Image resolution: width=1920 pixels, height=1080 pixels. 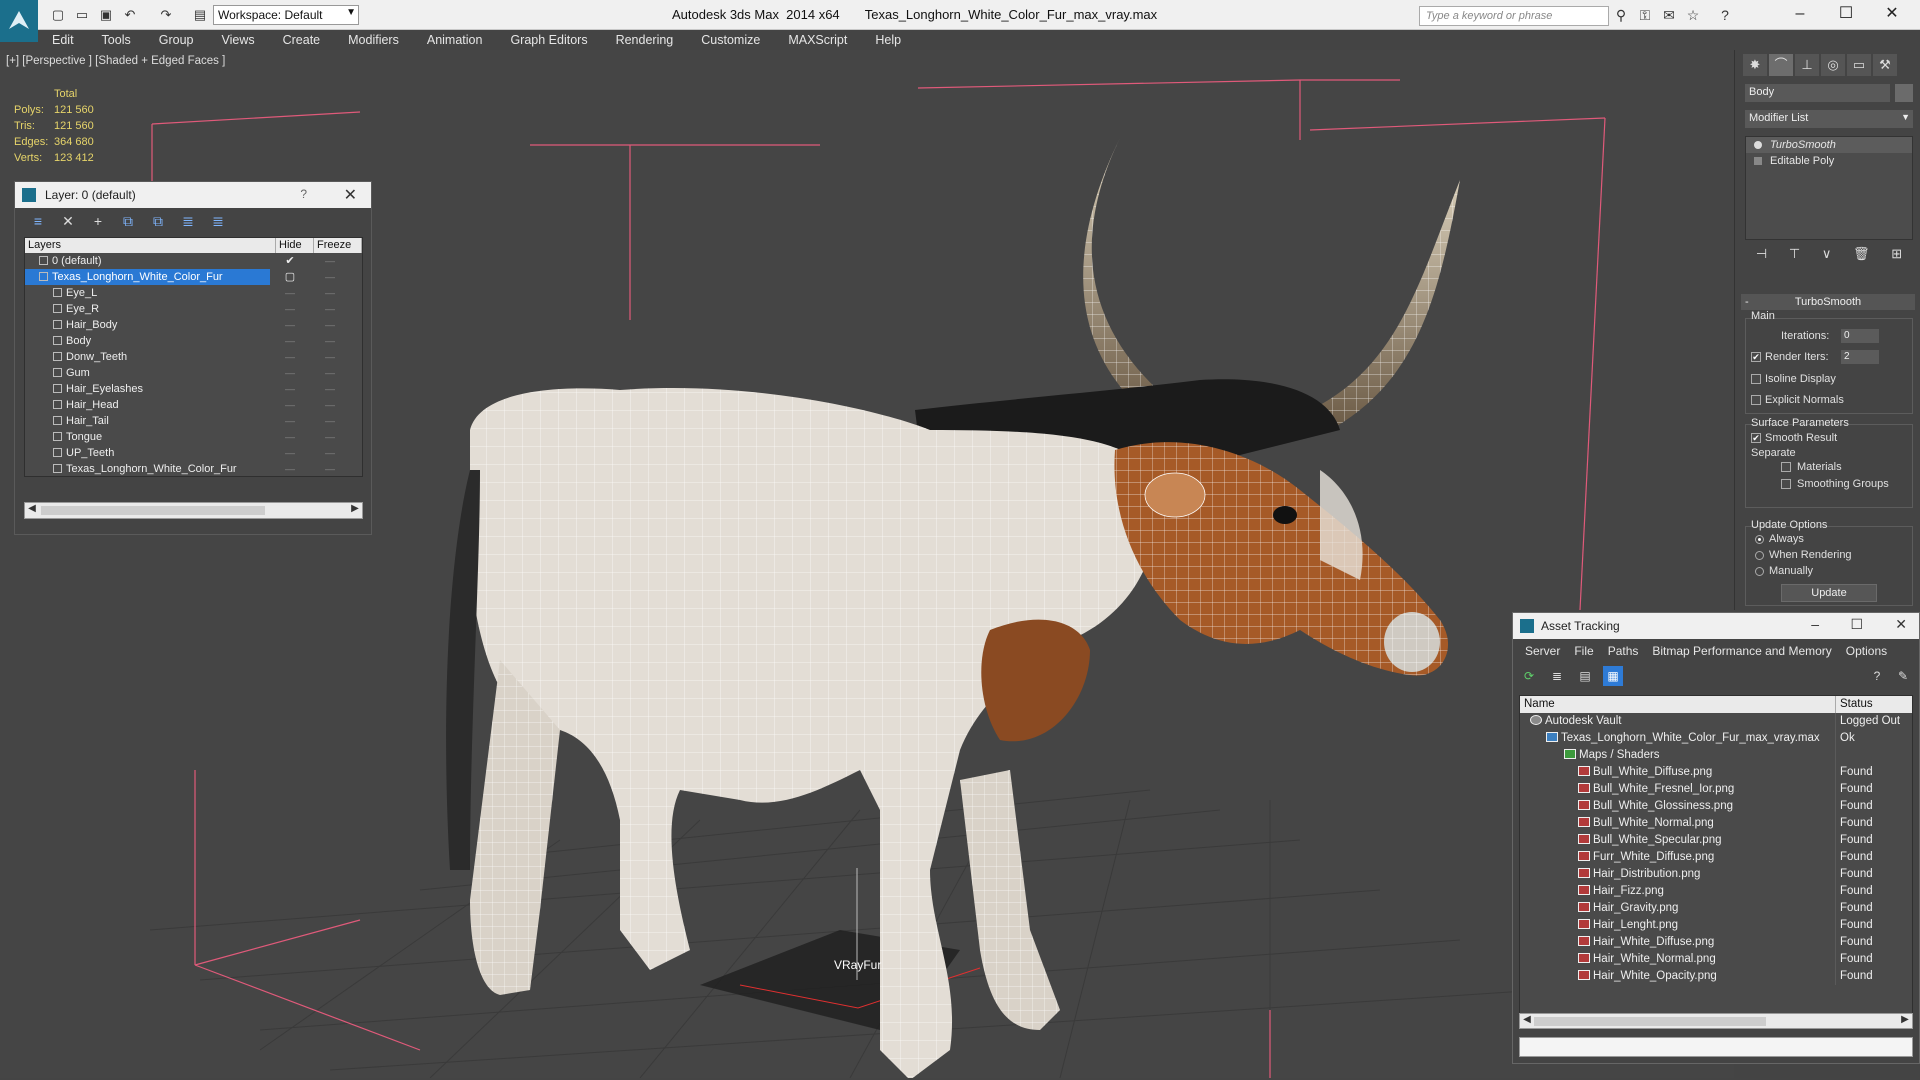 I want to click on save-icon: ▣, so click(x=106, y=15).